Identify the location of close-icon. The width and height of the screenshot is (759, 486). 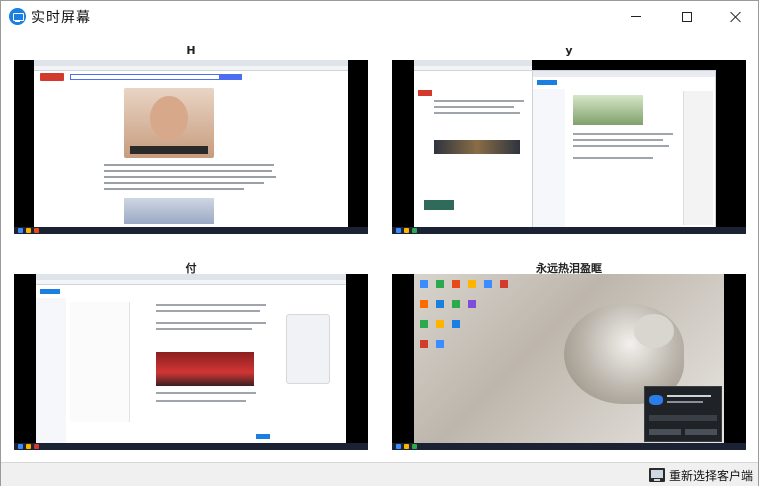
(735, 17).